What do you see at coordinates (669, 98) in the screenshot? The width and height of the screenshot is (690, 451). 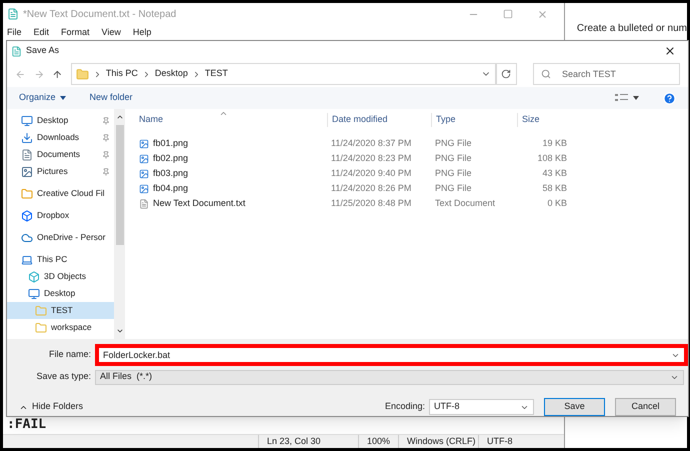 I see `help-icon` at bounding box center [669, 98].